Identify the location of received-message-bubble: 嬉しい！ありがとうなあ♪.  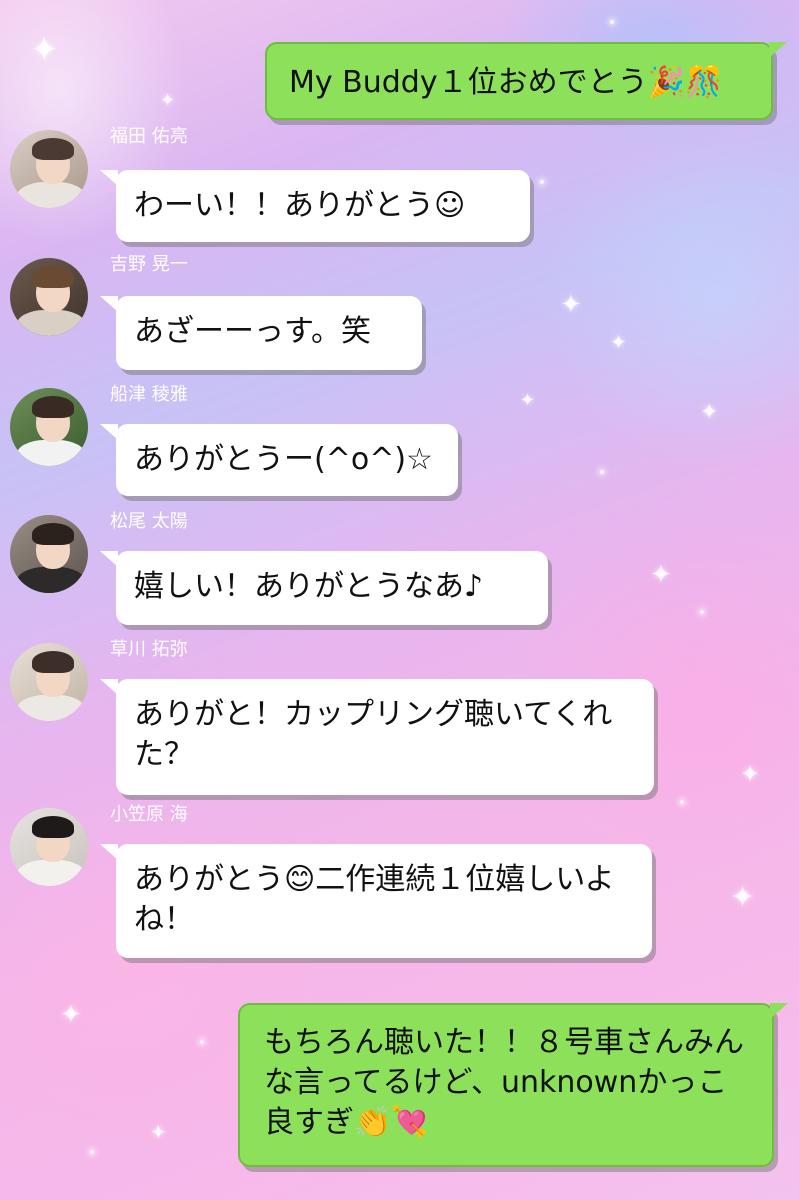
(324, 588).